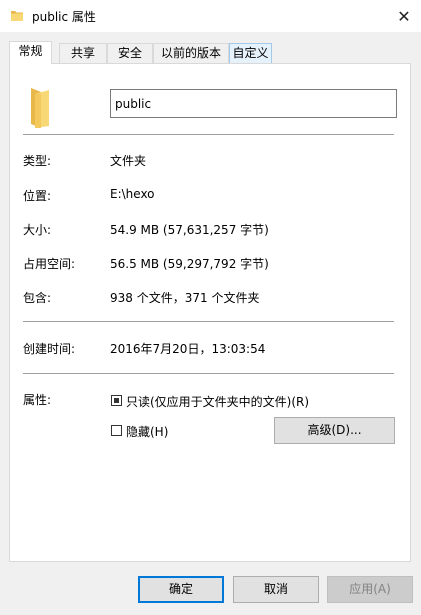  Describe the element at coordinates (181, 589) in the screenshot. I see `ok-button: 确定` at that location.